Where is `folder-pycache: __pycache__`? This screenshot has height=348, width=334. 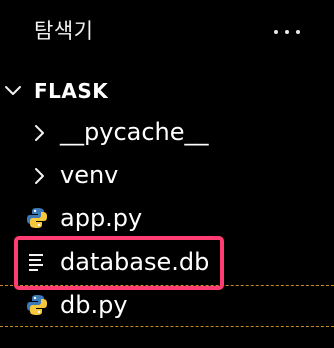
folder-pycache: __pycache__ is located at coordinates (167, 133).